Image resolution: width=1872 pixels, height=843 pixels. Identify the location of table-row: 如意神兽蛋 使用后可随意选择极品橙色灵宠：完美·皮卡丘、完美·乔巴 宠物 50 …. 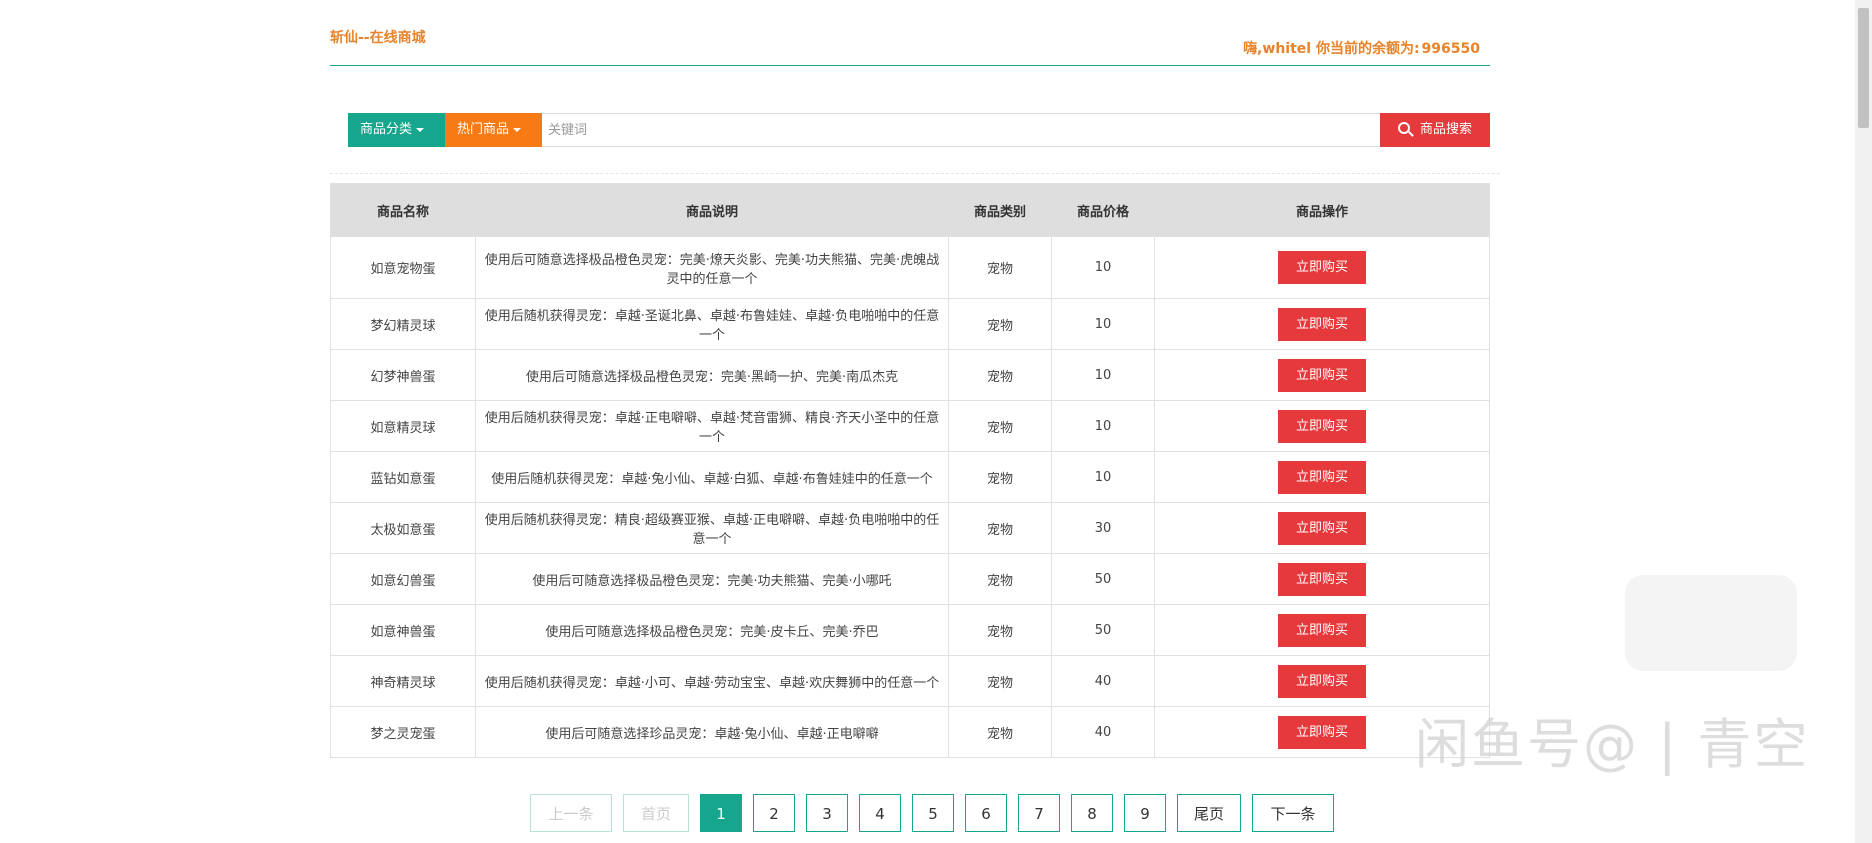
(910, 630).